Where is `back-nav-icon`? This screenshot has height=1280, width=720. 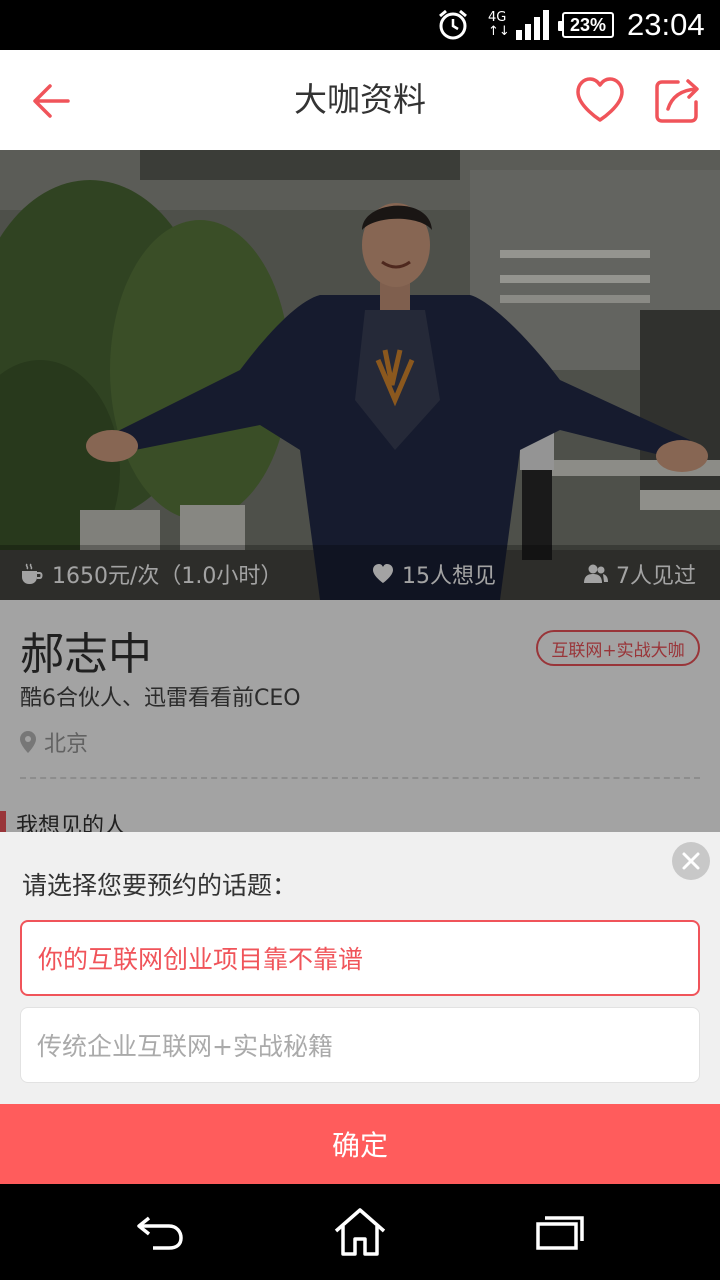
back-nav-icon is located at coordinates (160, 1233).